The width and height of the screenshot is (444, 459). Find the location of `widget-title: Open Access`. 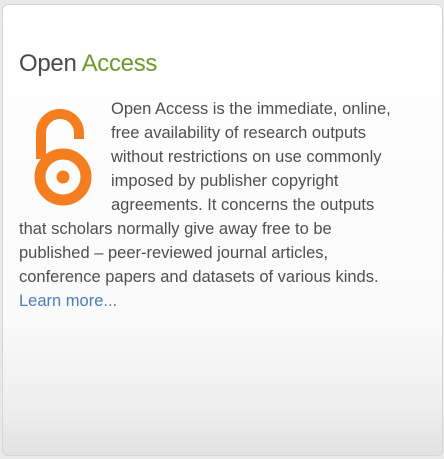

widget-title: Open Access is located at coordinates (88, 64).